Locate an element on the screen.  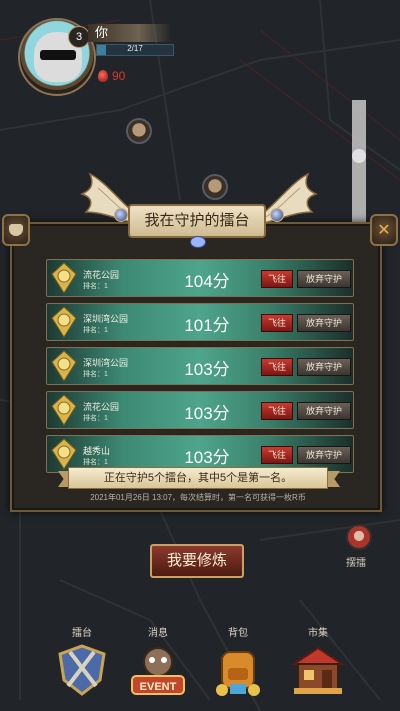
guard-summary: 正在守护5个擂台，其中5个是第一名。 is located at coordinates (198, 478).